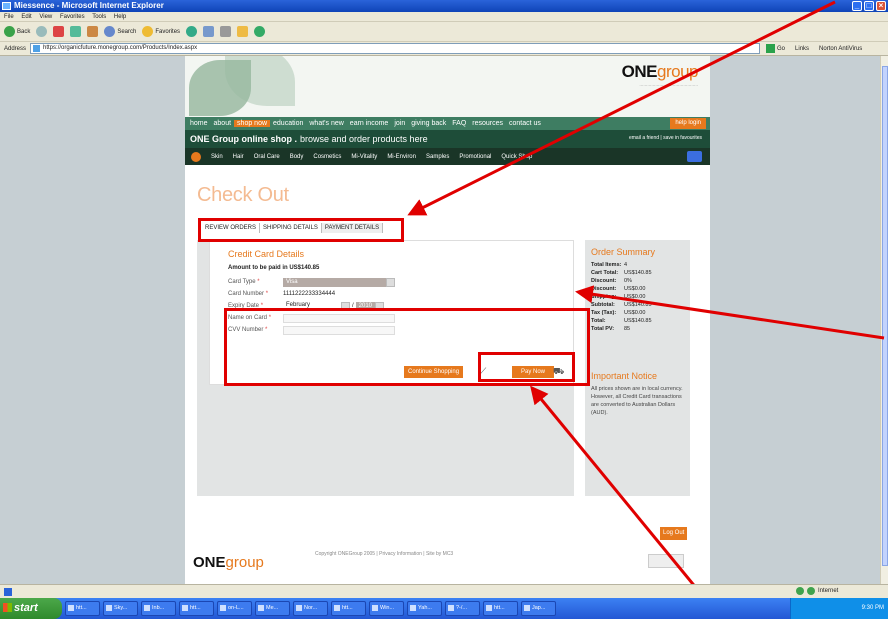 The image size is (888, 619). Describe the element at coordinates (282, 294) in the screenshot. I see `card-number-row: Card Number * 1111222233334444` at that location.